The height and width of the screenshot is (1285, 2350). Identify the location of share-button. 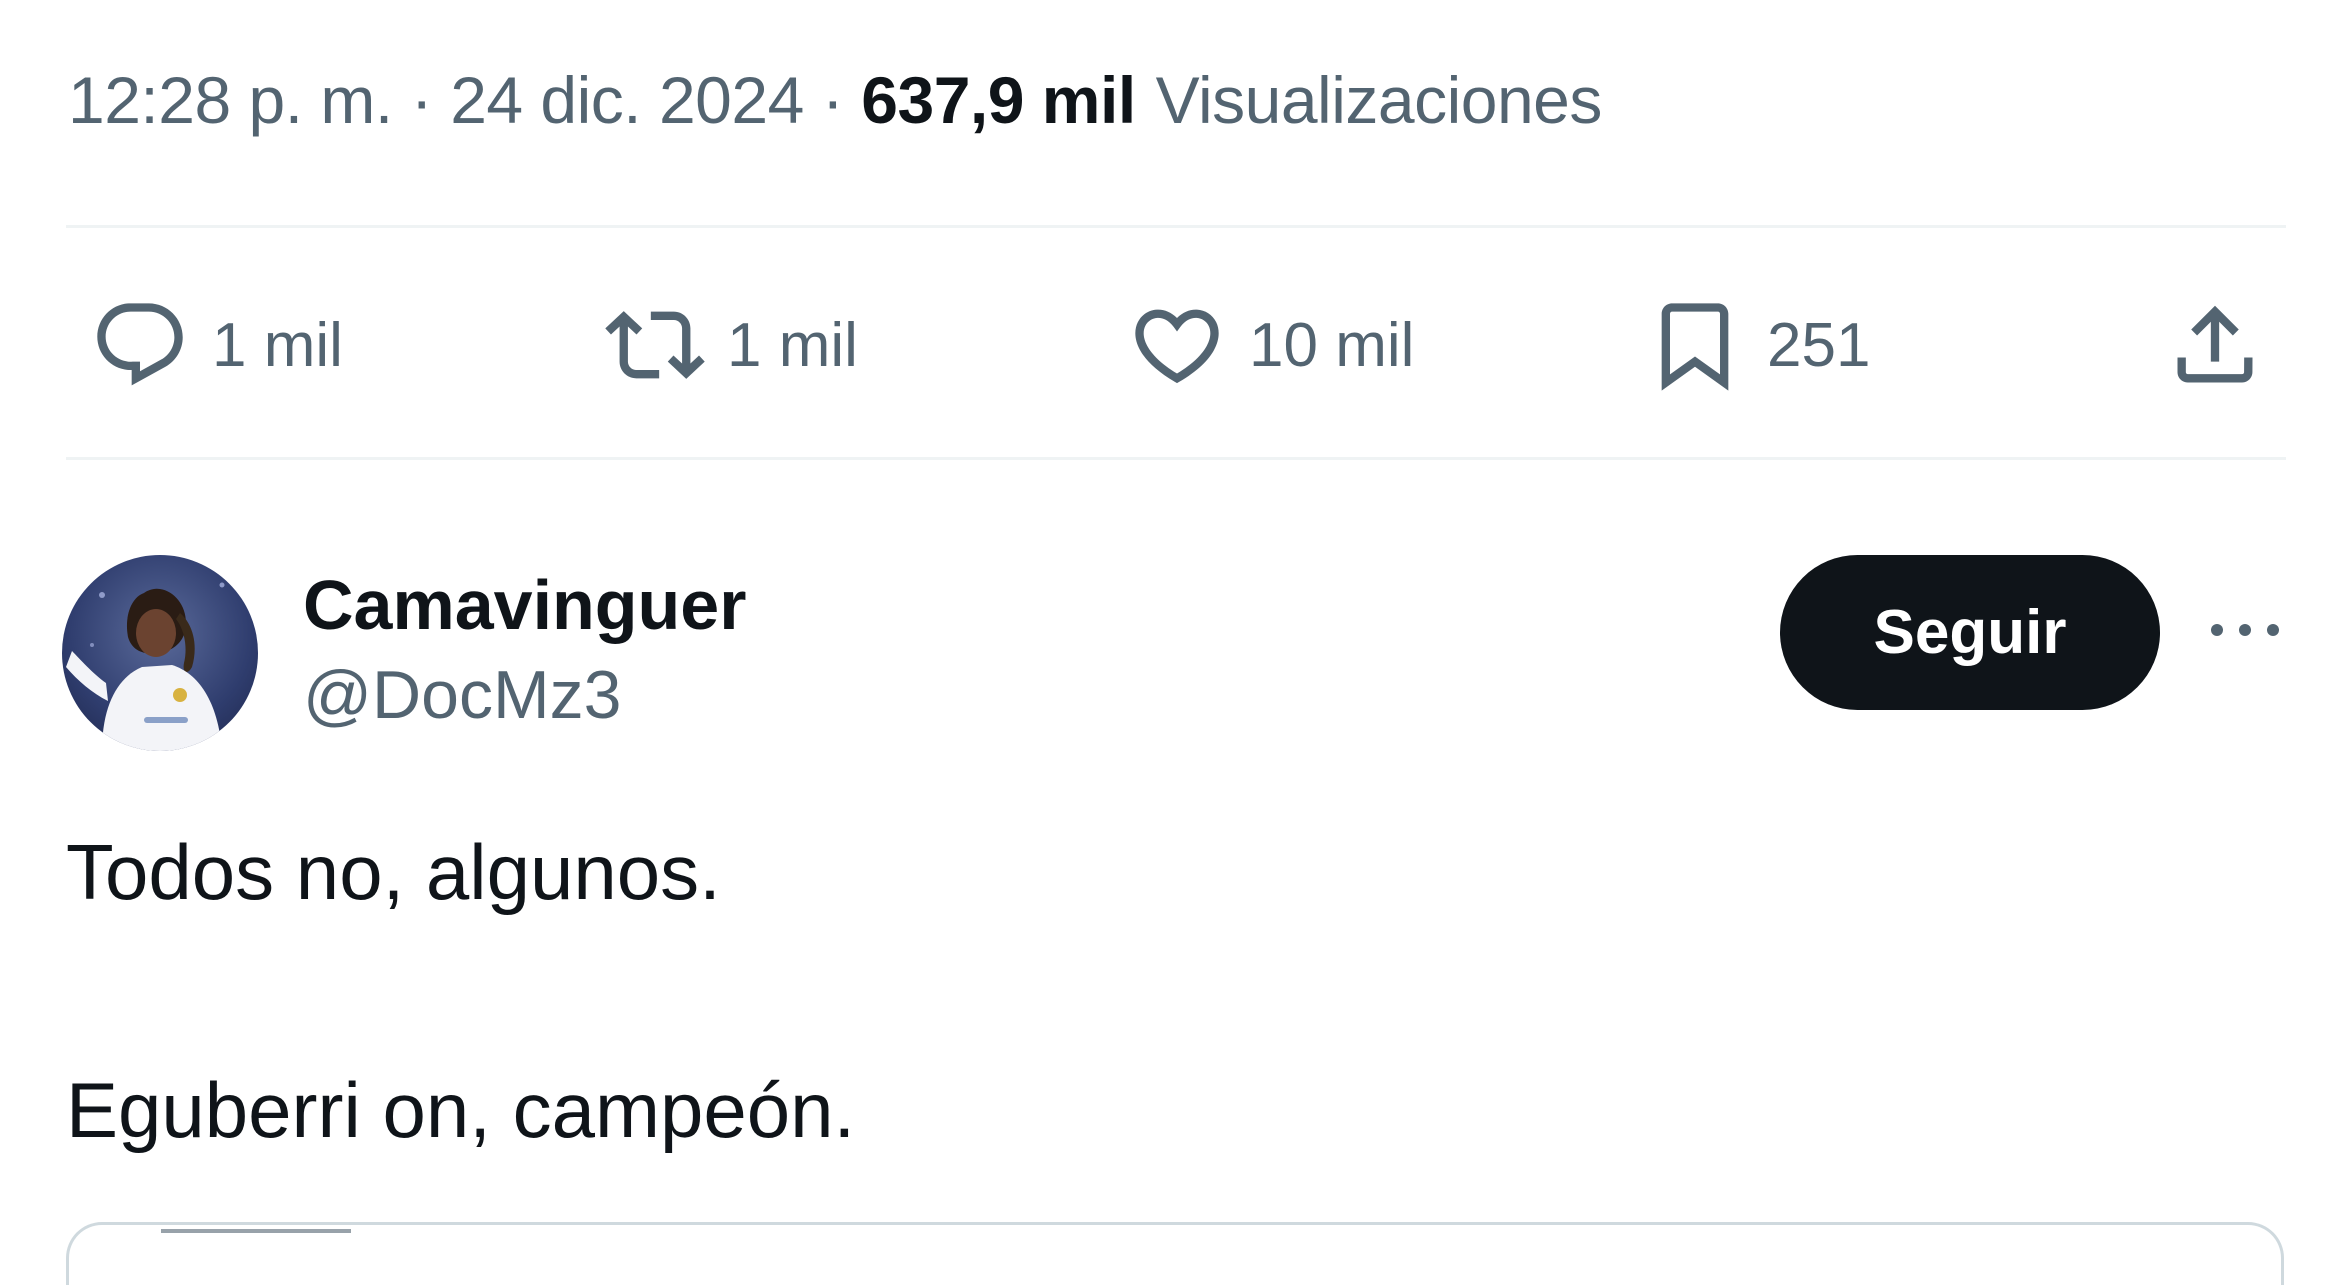
(2215, 345).